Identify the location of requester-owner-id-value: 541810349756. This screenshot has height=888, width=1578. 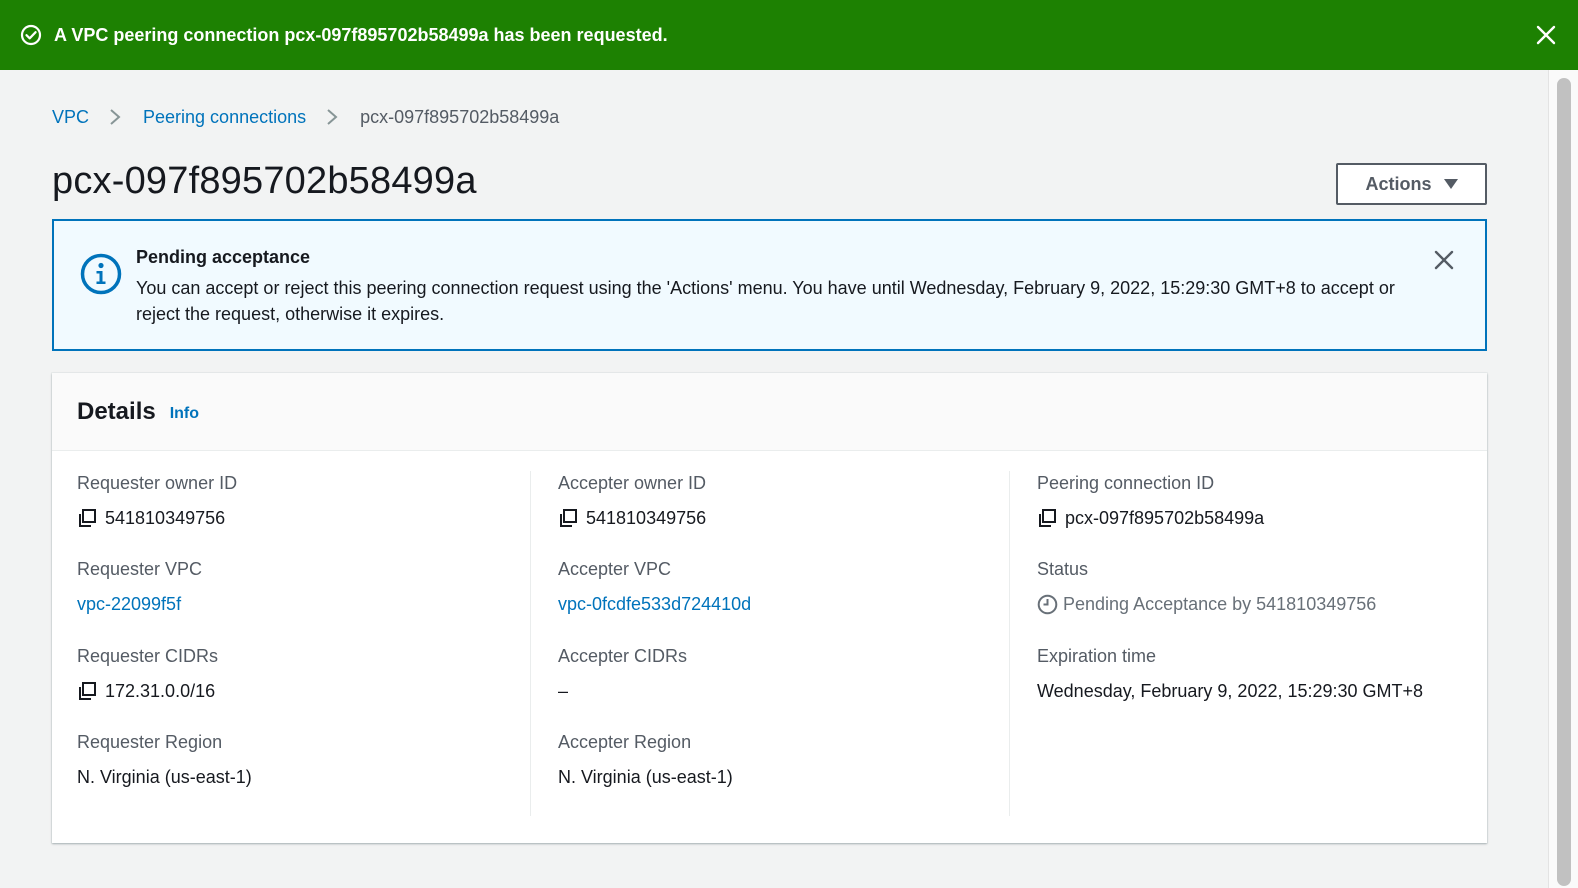
(165, 518).